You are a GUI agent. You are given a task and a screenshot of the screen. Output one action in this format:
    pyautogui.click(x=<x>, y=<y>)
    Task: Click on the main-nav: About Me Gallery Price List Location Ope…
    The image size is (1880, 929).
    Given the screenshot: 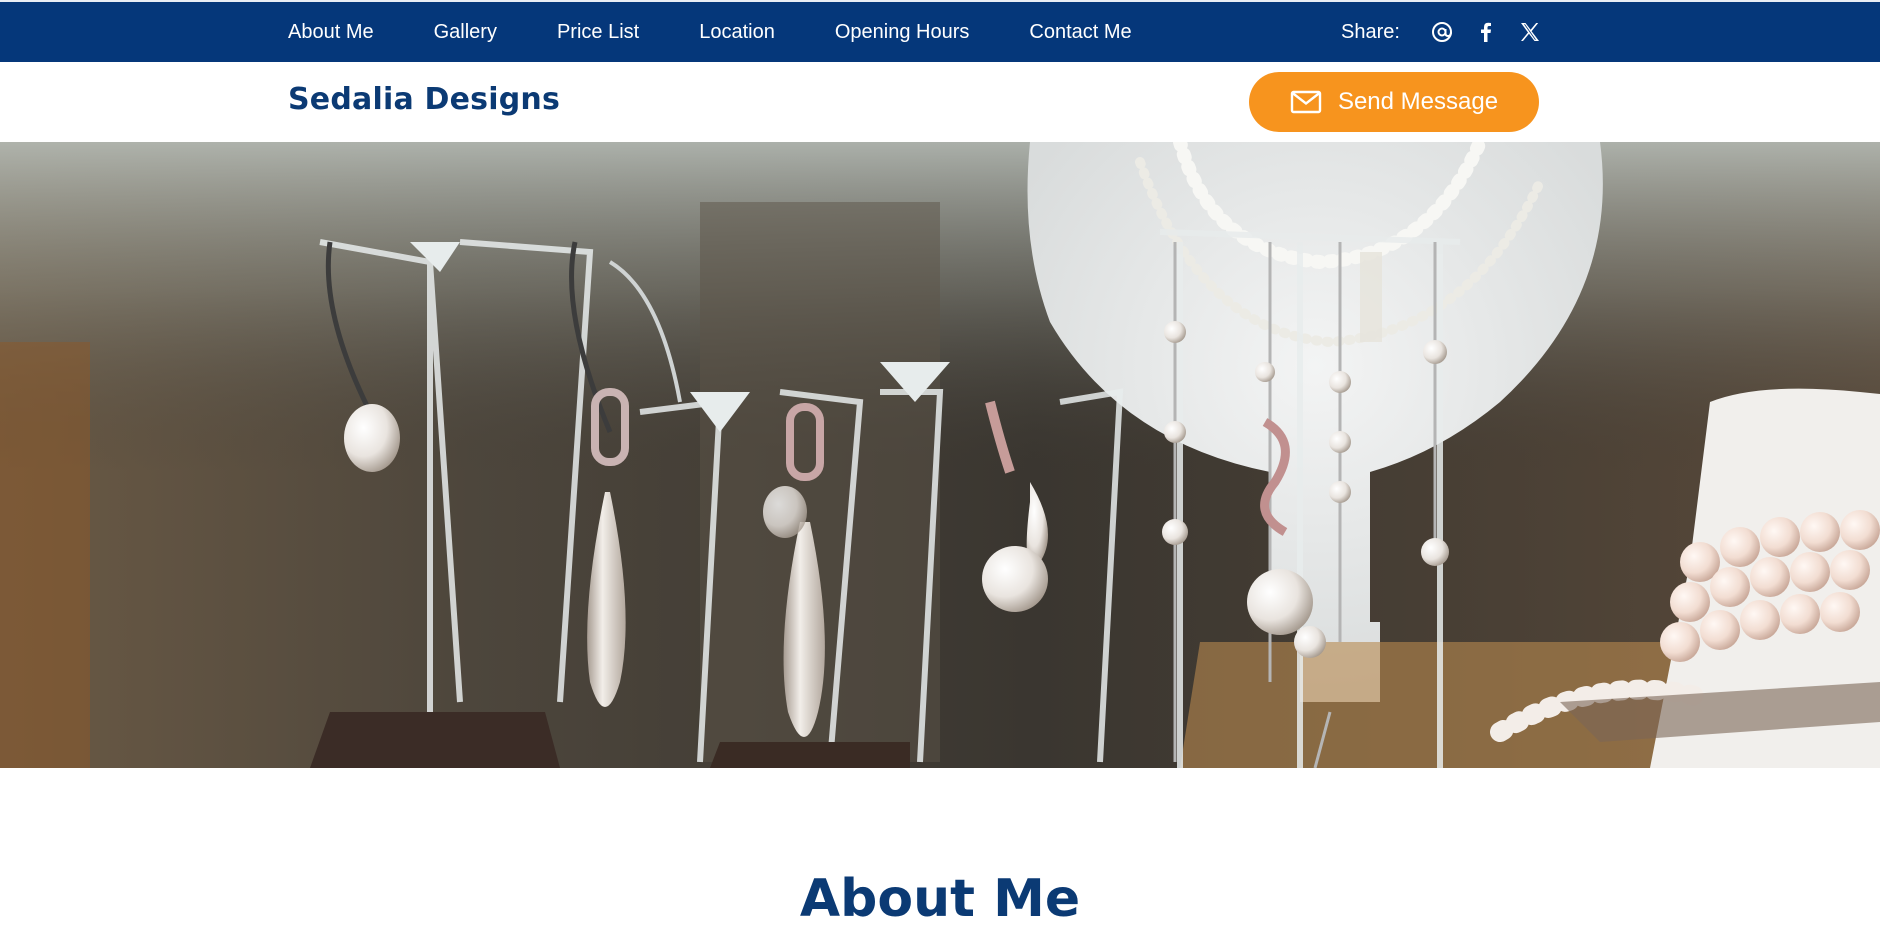 What is the action you would take?
    pyautogui.click(x=740, y=32)
    